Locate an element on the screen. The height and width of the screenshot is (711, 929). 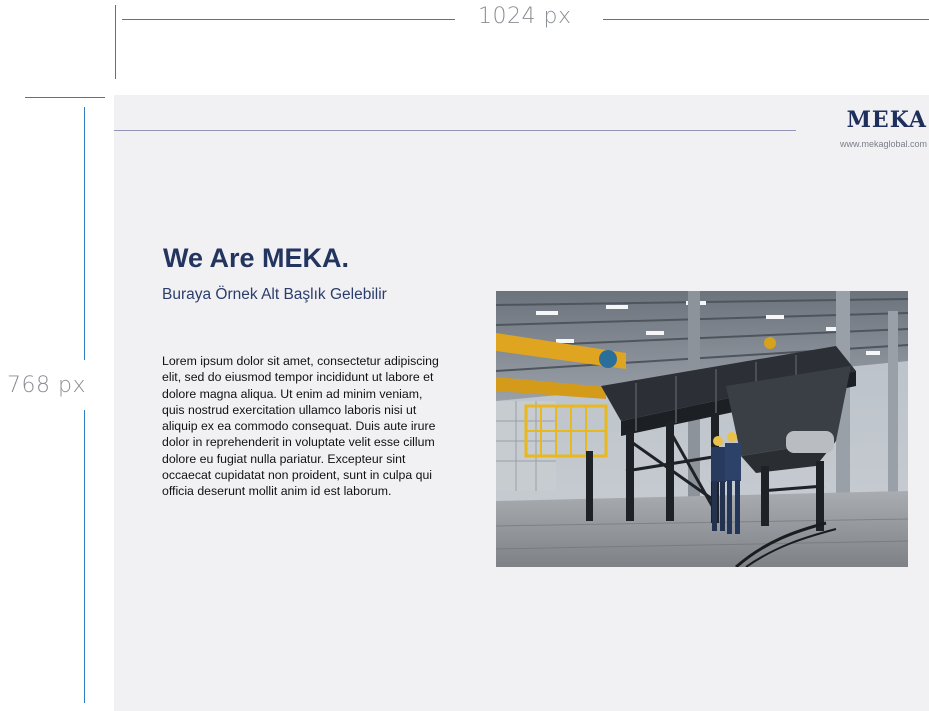
website-url: www.mekaglobal.com is located at coordinates (883, 144).